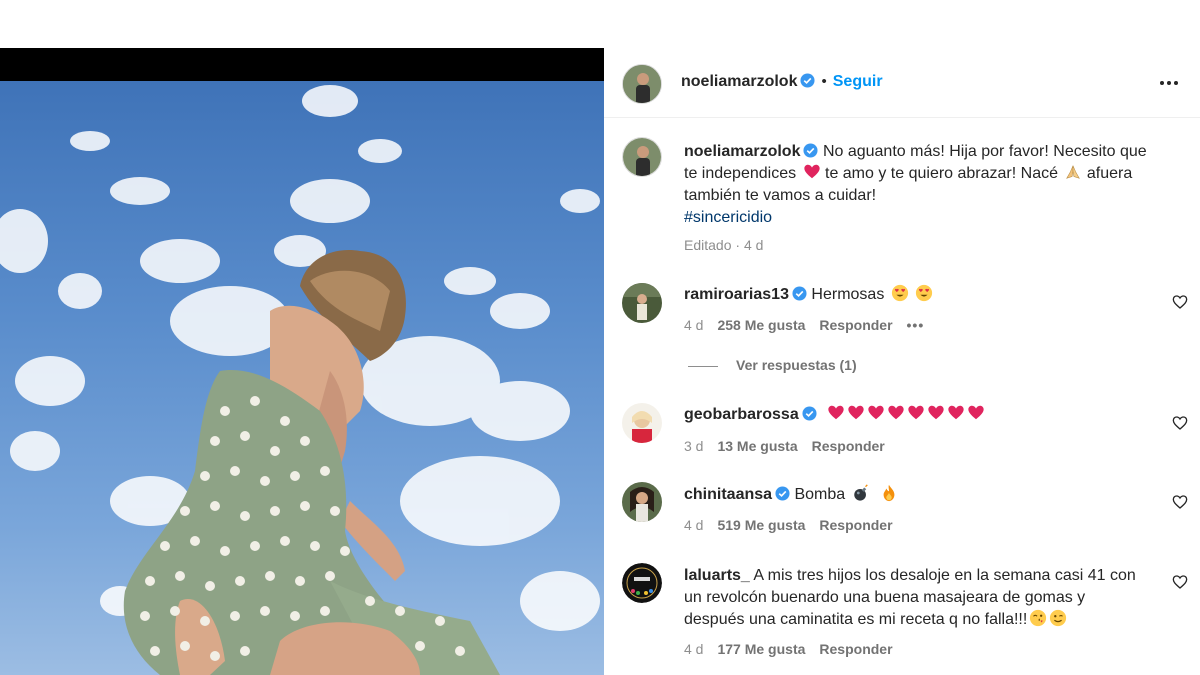 This screenshot has height=675, width=1200. What do you see at coordinates (741, 414) in the screenshot?
I see `comment-username: geobarbarossa` at bounding box center [741, 414].